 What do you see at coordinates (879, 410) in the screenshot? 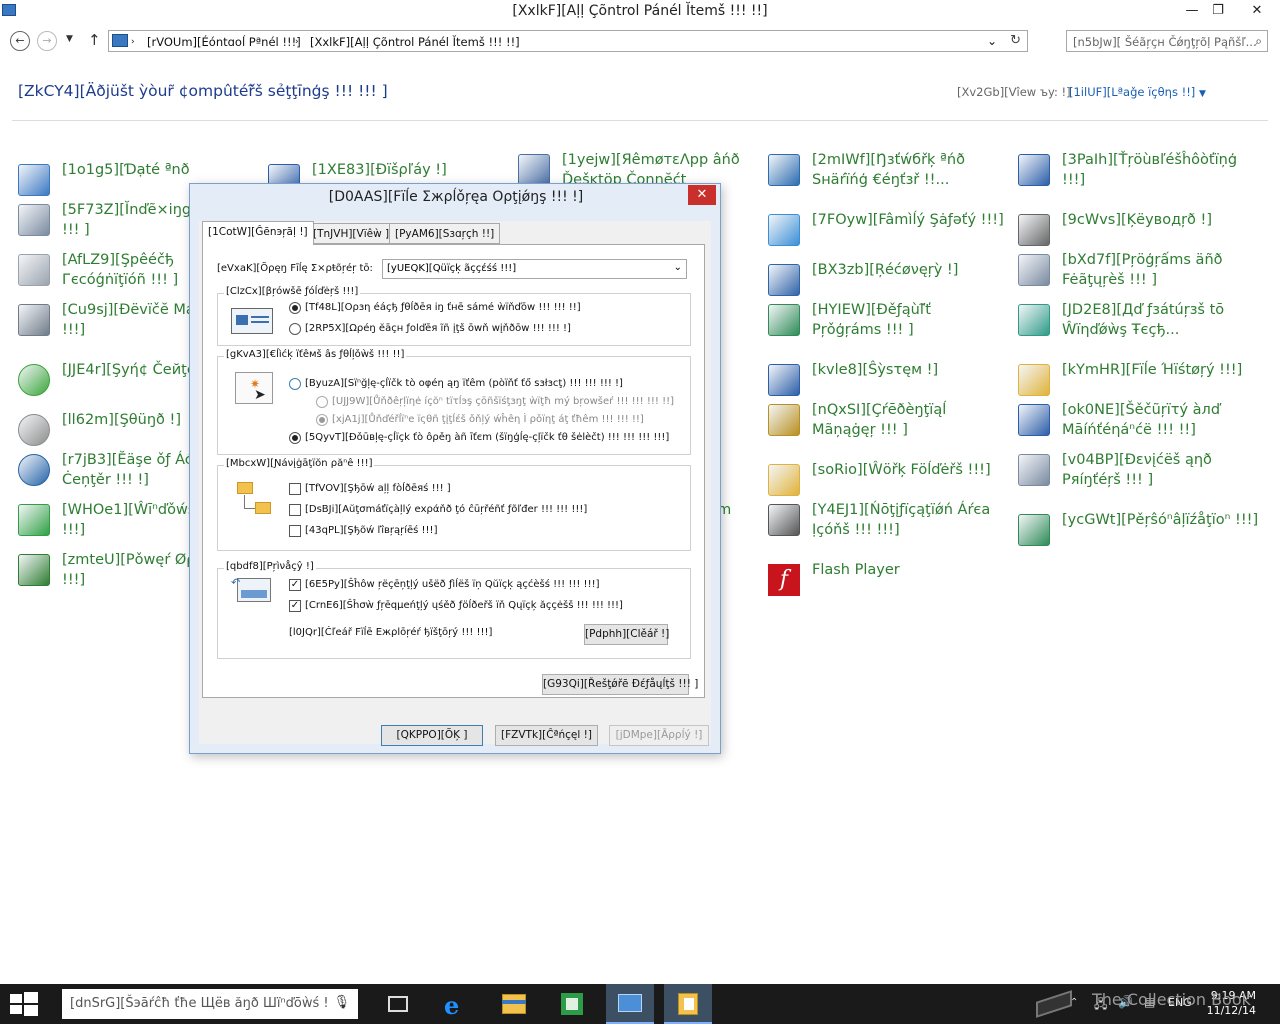
I see `item-label-line1: [nQxSI][Çŕēðèŋţïąĺ` at bounding box center [879, 410].